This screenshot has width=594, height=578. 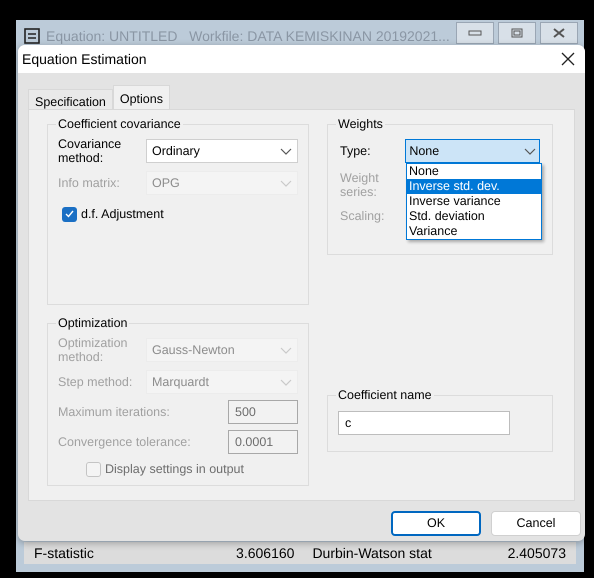 What do you see at coordinates (122, 214) in the screenshot?
I see `checkbox-label: d.f. Adjustment` at bounding box center [122, 214].